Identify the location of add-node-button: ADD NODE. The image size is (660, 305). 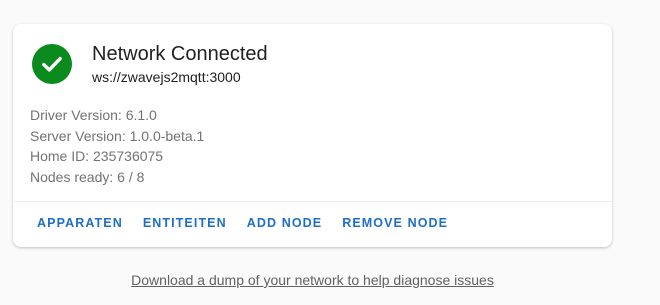
(284, 223).